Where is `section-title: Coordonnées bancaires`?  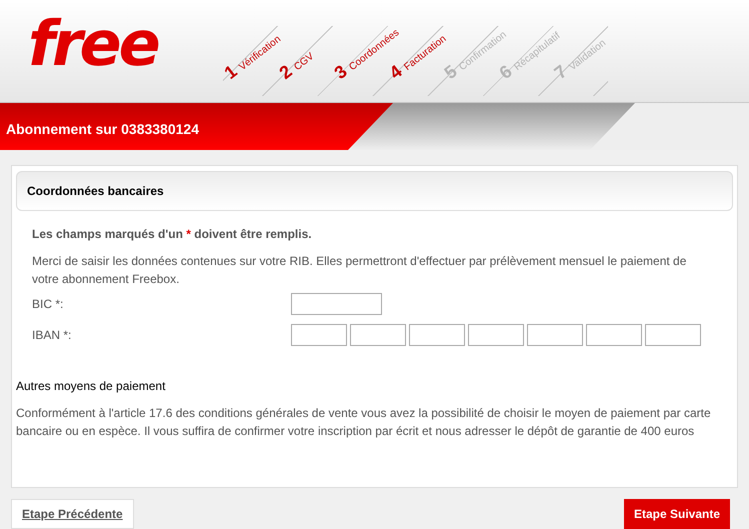 section-title: Coordonnées bancaires is located at coordinates (95, 191).